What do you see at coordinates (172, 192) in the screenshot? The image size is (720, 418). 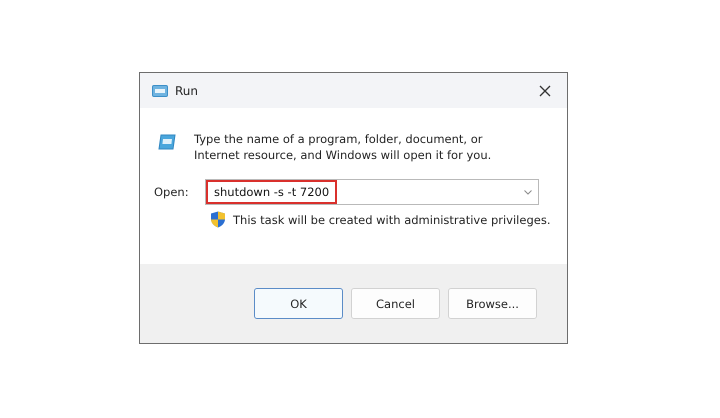 I see `open-label: Open:` at bounding box center [172, 192].